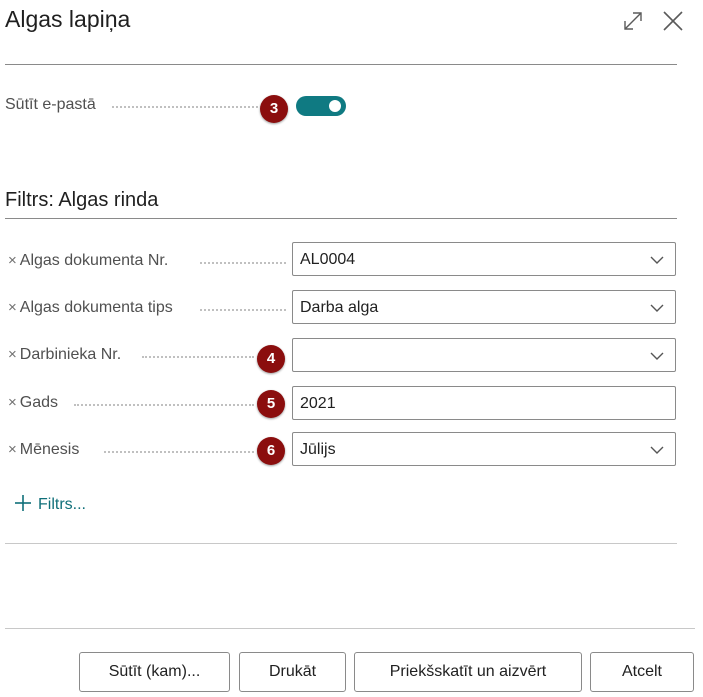 This screenshot has height=697, width=703. What do you see at coordinates (49, 449) in the screenshot?
I see `filter-label: Mēnesis` at bounding box center [49, 449].